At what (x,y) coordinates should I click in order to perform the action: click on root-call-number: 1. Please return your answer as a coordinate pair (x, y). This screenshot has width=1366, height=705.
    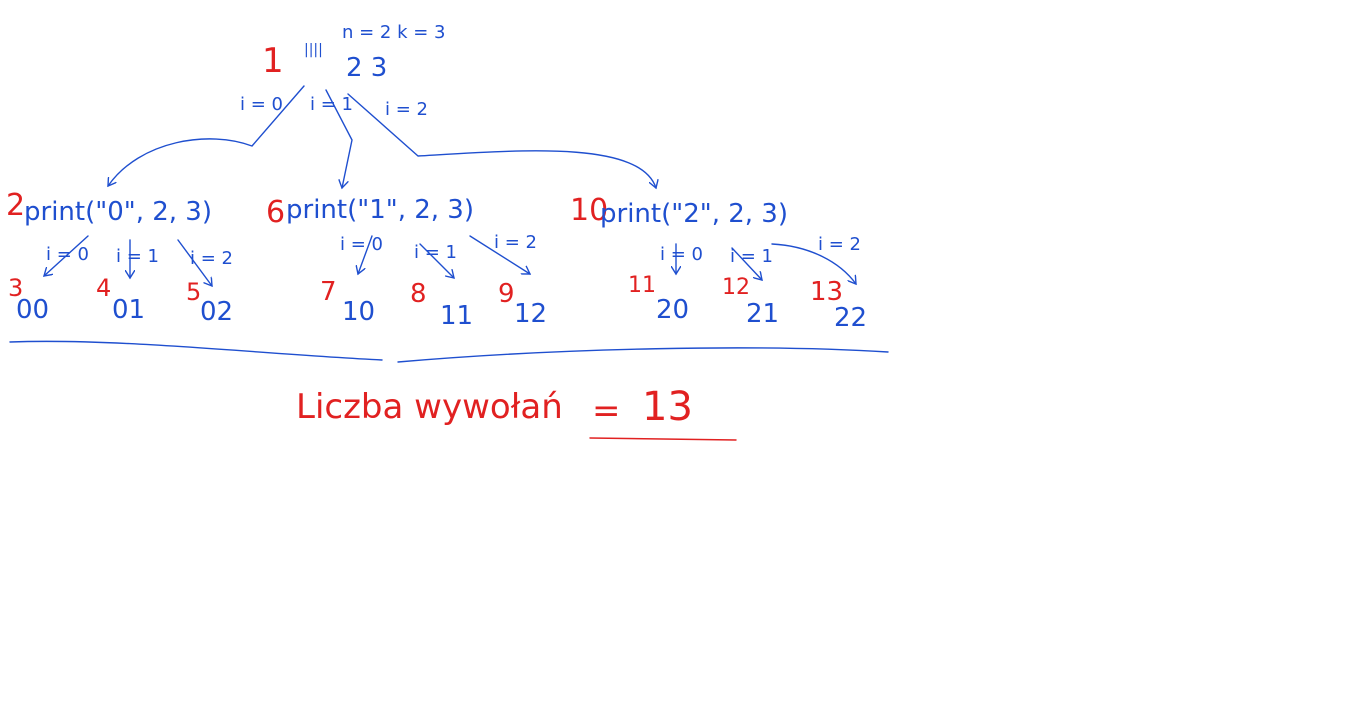
    Looking at the image, I should click on (273, 61).